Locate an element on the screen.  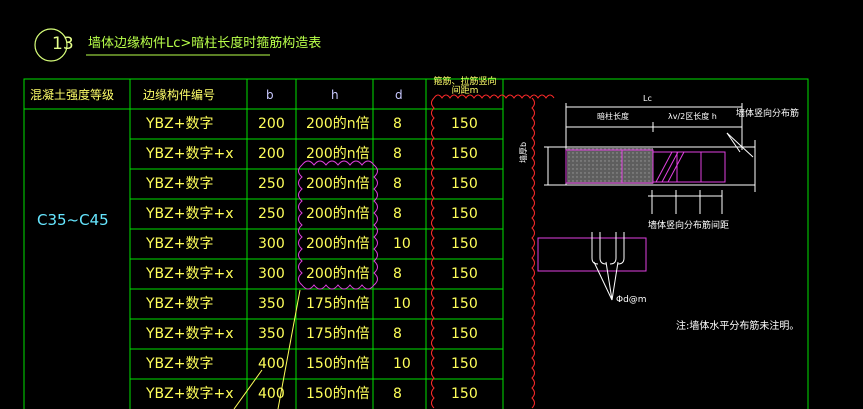
wall-vertical-spacing-label: 墙体竖向分布筋间距 is located at coordinates (689, 226).